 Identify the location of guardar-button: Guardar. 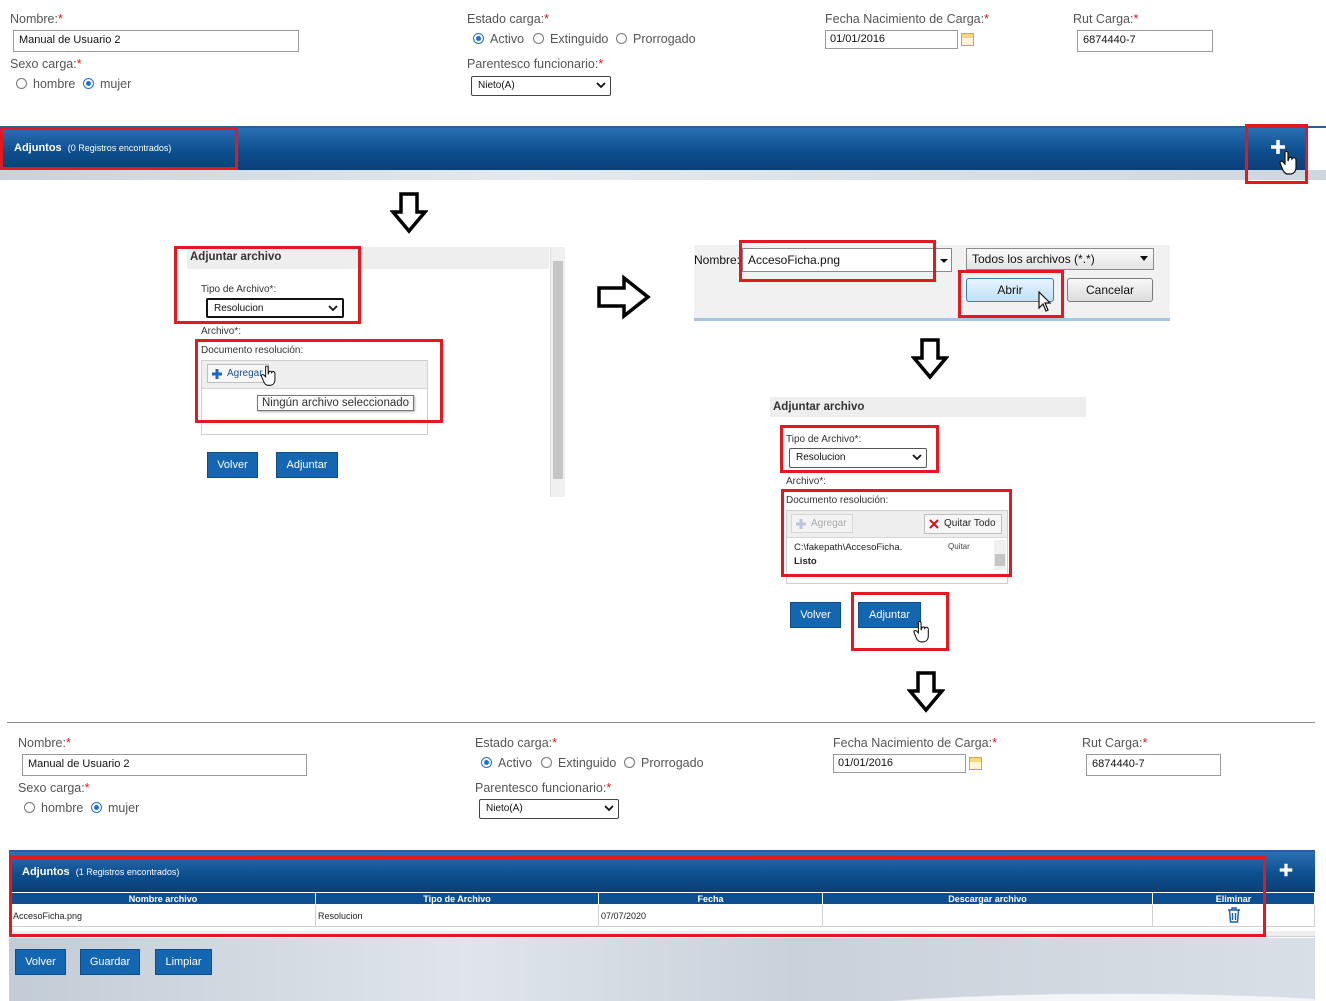
(110, 962).